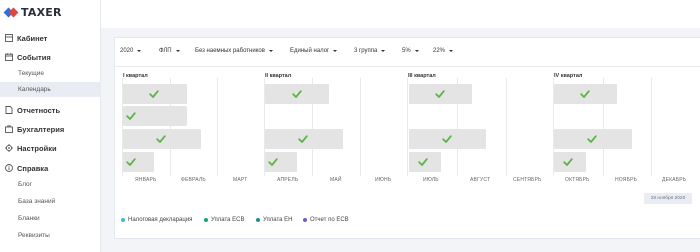  I want to click on quarter-label-2: II квартал, so click(278, 76).